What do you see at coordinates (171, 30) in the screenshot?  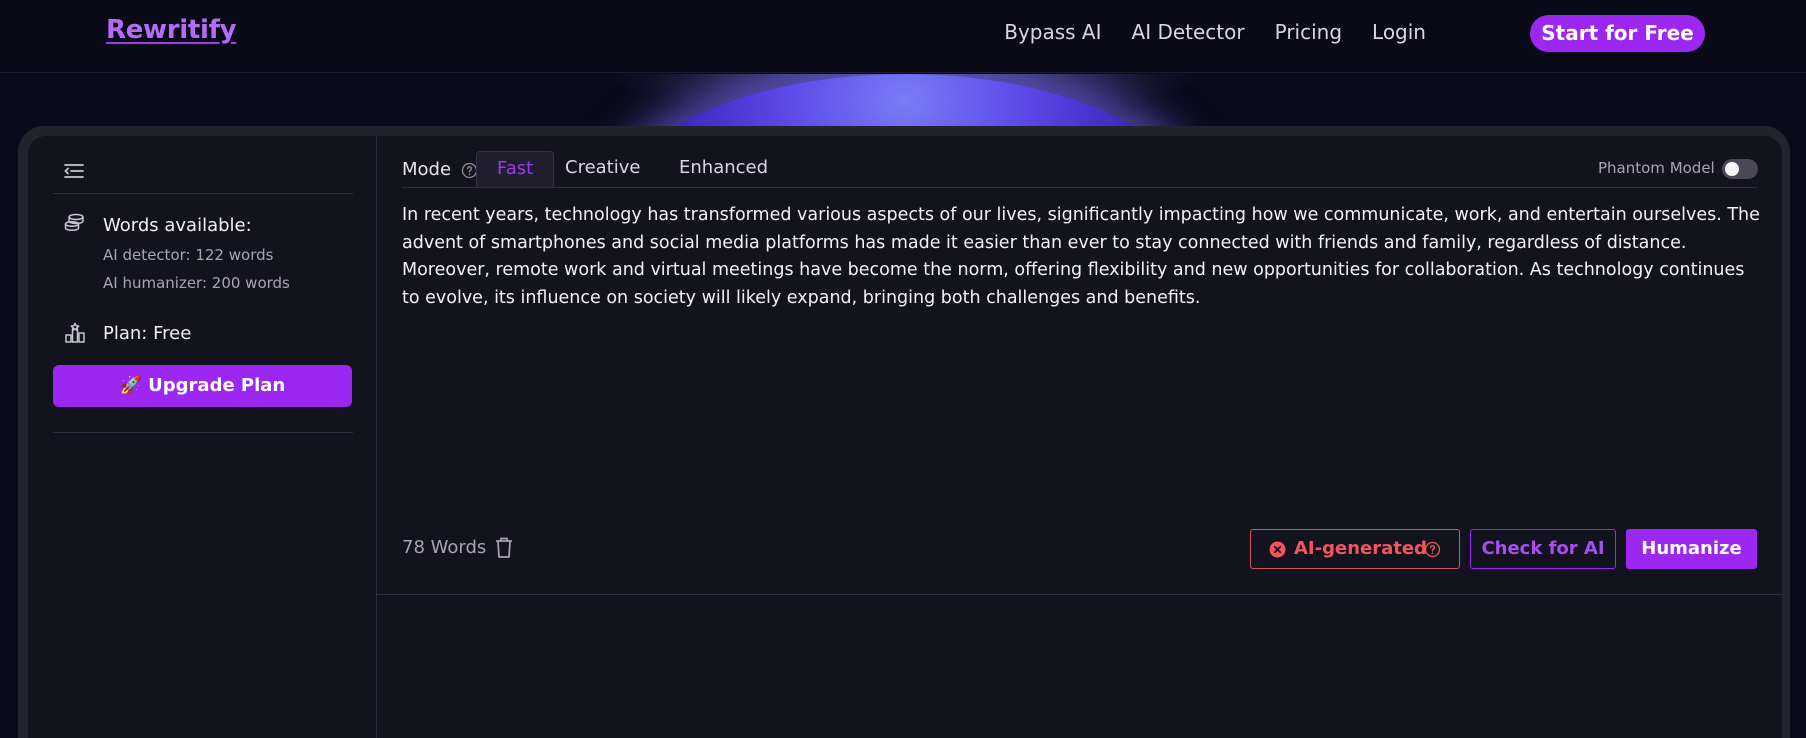 I see `brand-logo: Rewritify` at bounding box center [171, 30].